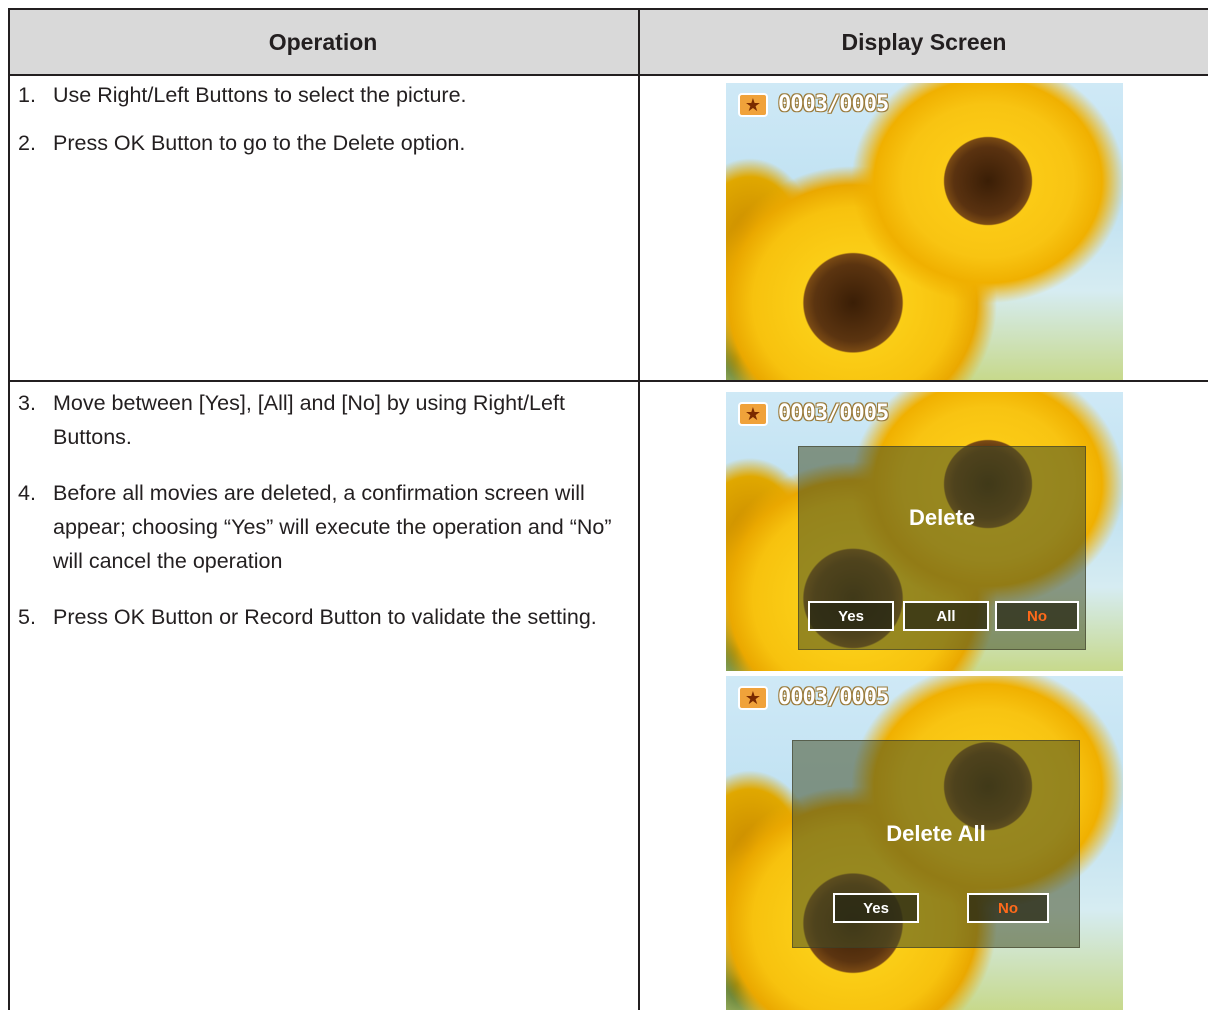 The image size is (1210, 1010). Describe the element at coordinates (942, 517) in the screenshot. I see `delete-dialog-title: Delete` at that location.